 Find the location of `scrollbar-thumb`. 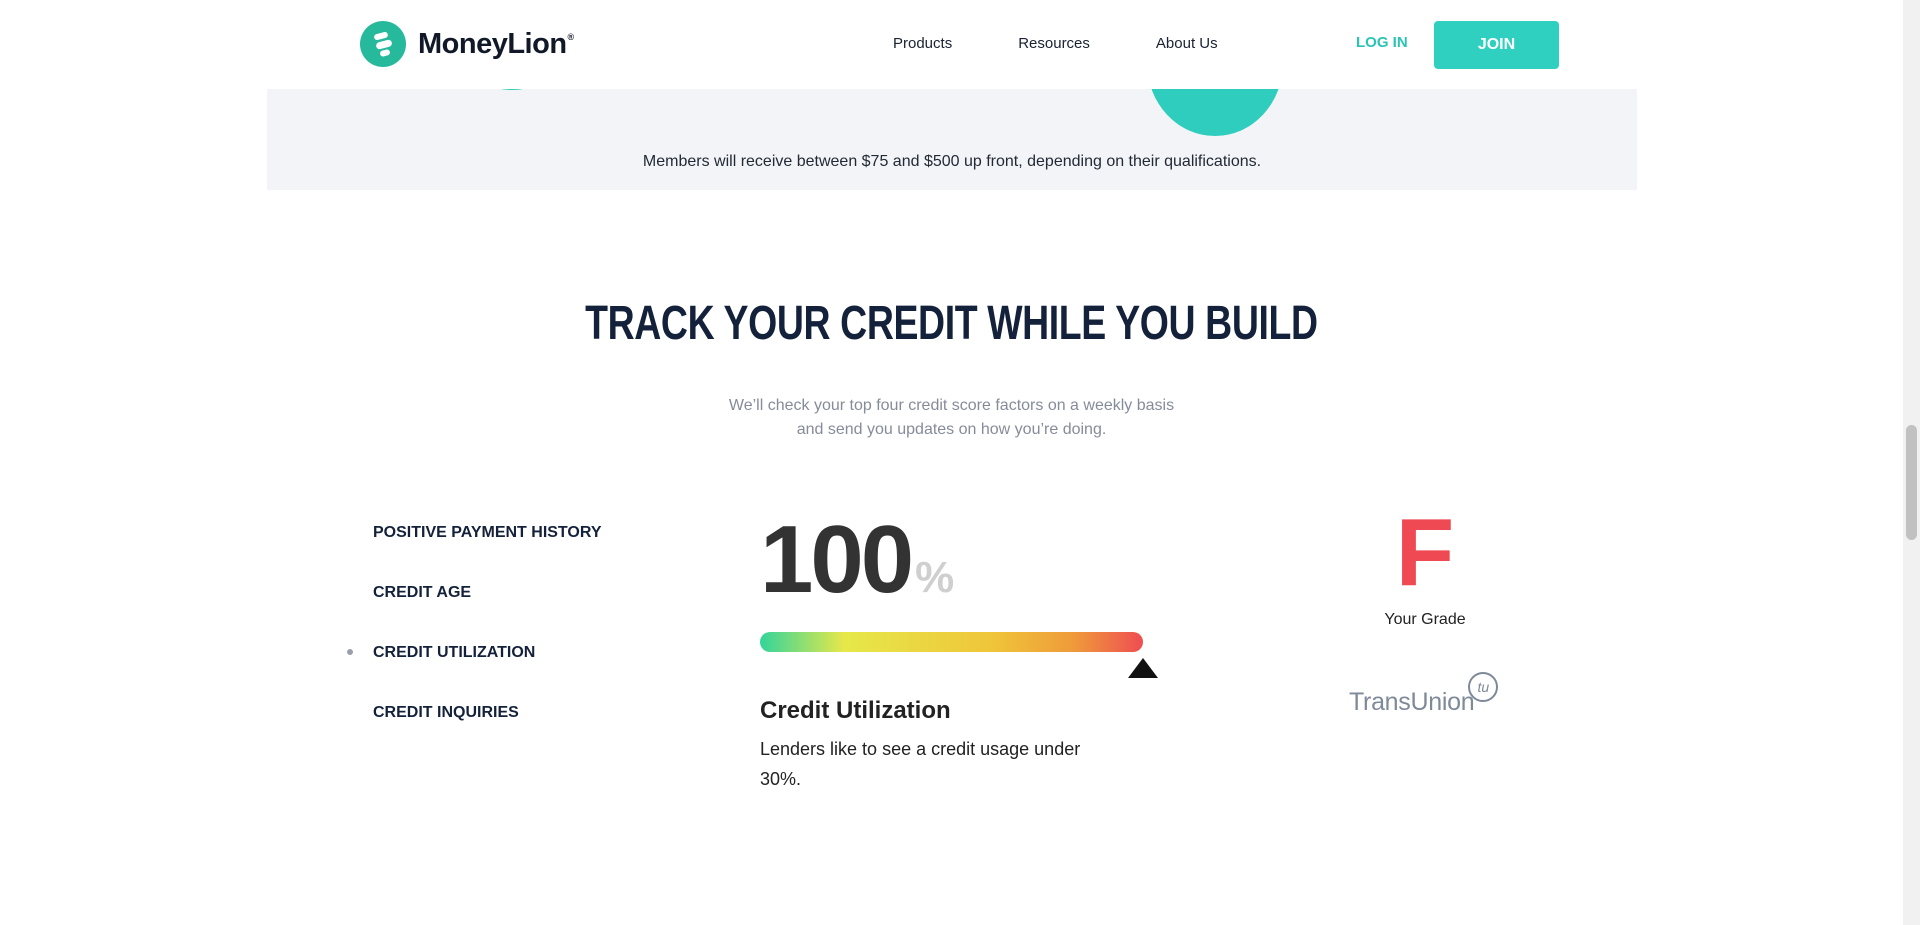

scrollbar-thumb is located at coordinates (1911, 482).